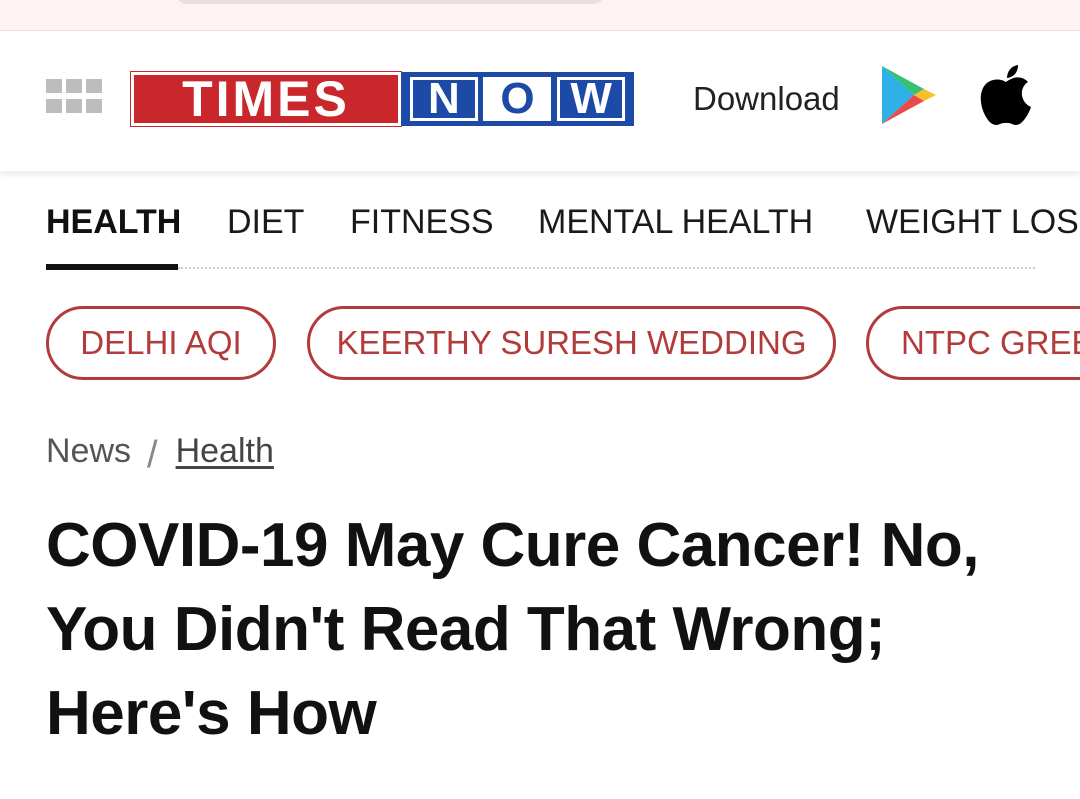 The height and width of the screenshot is (799, 1080). I want to click on logo-letter-n: N, so click(443, 98).